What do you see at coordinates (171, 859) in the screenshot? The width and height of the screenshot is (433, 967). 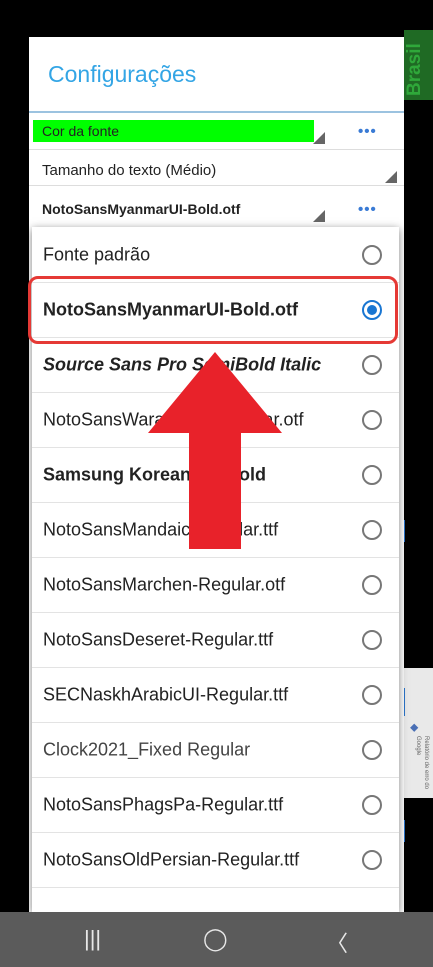 I see `font-option-label: NotoSansOldPersian-Regular.ttf` at bounding box center [171, 859].